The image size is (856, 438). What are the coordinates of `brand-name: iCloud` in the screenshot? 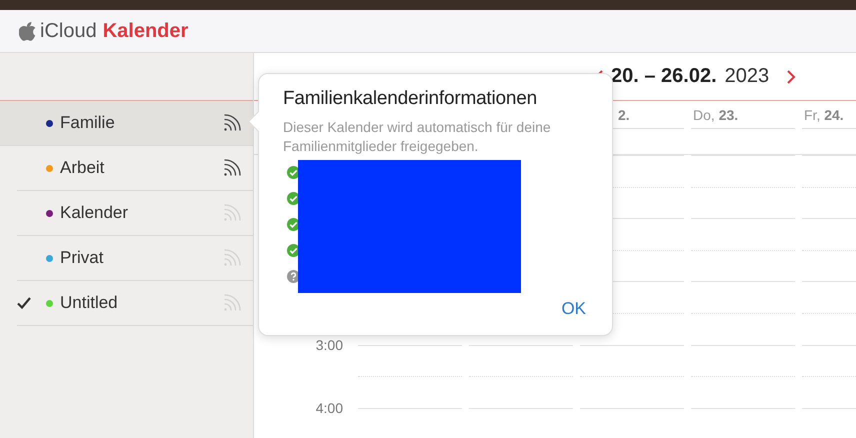 It's located at (68, 31).